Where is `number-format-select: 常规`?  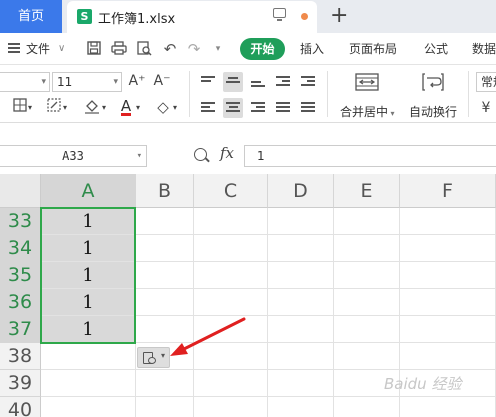
number-format-select: 常规 is located at coordinates (486, 82).